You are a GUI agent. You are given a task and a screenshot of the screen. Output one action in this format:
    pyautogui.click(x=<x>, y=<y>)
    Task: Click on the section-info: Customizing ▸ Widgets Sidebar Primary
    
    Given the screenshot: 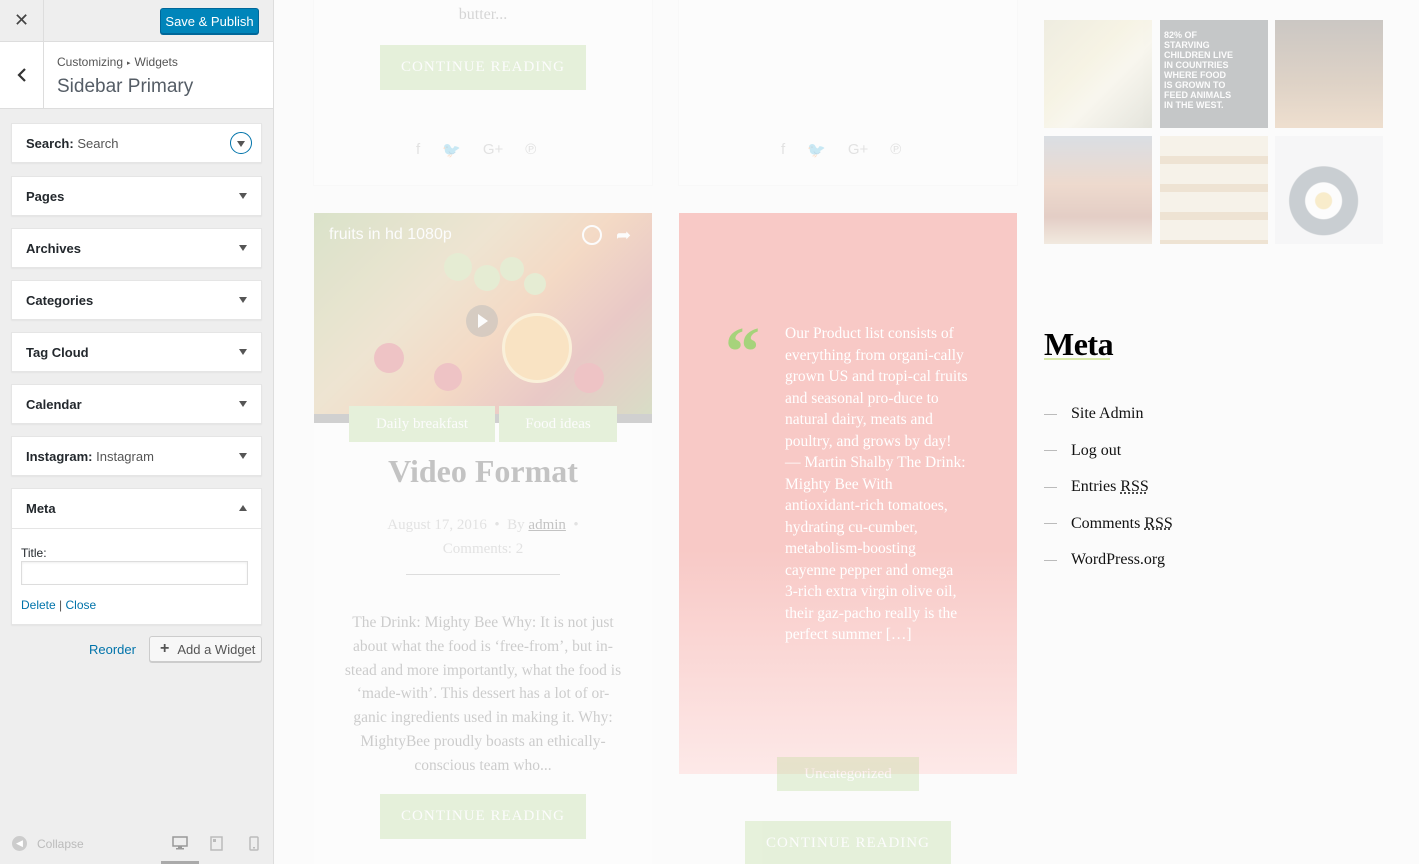 What is the action you would take?
    pyautogui.click(x=136, y=75)
    